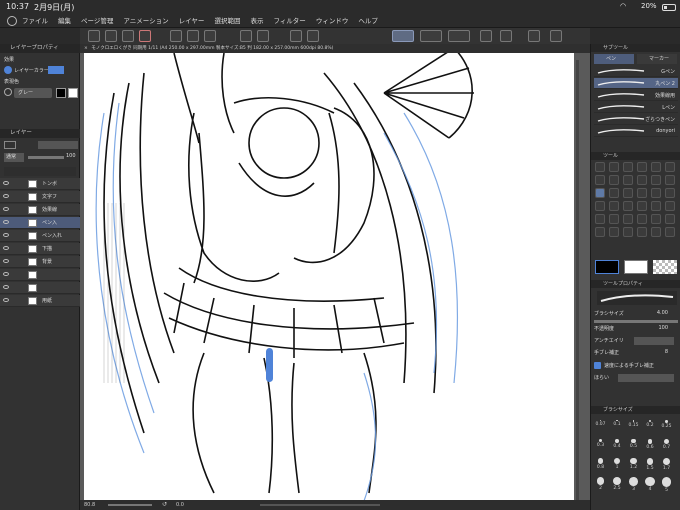  What do you see at coordinates (256, 21) in the screenshot?
I see `menu-item: 表示` at bounding box center [256, 21].